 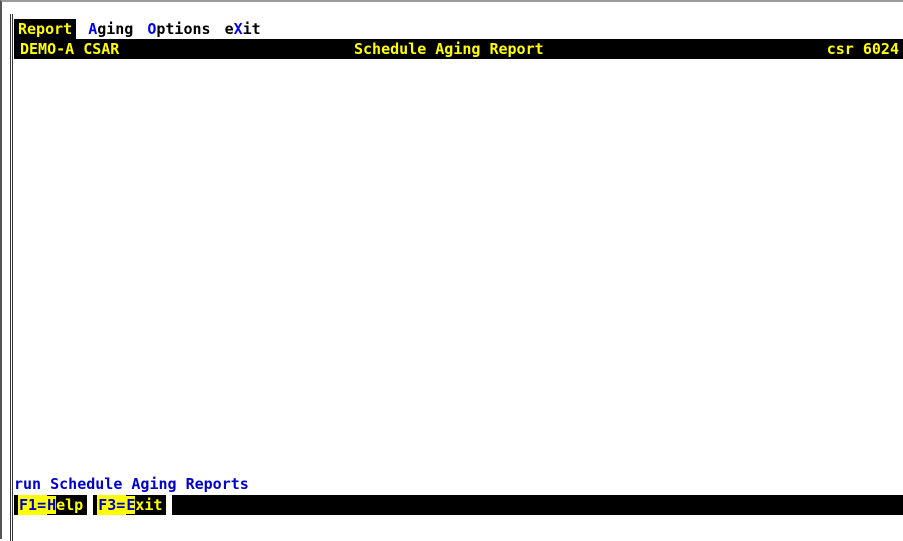 I want to click on menu-exit: eXit, so click(x=243, y=29).